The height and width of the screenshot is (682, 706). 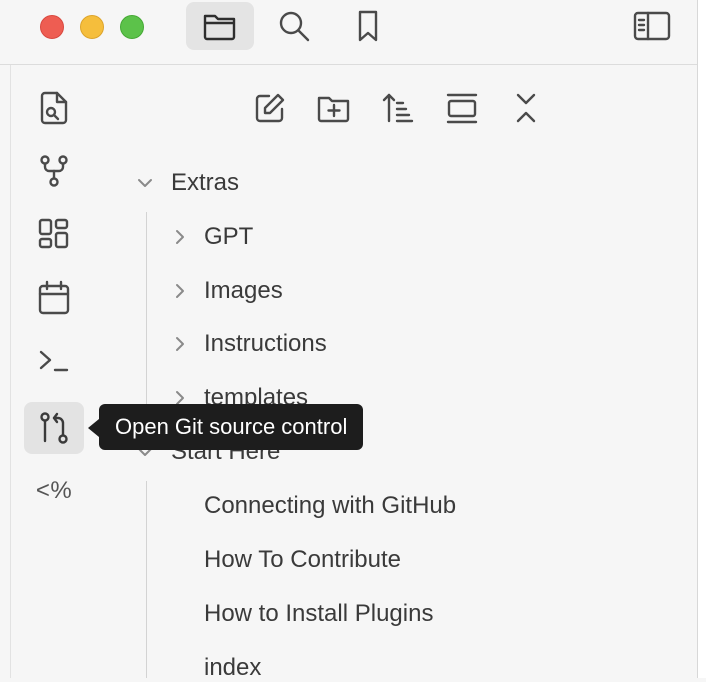 I want to click on ribbon-calendar-button, so click(x=54, y=298).